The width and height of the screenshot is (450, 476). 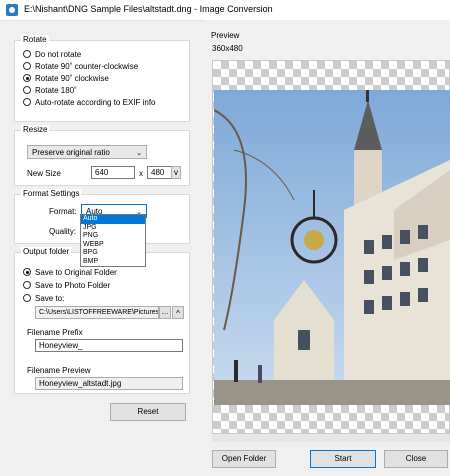 I want to click on format-dropdown-list: Auto JPG PNG WEBP BPG BMP, so click(x=113, y=240).